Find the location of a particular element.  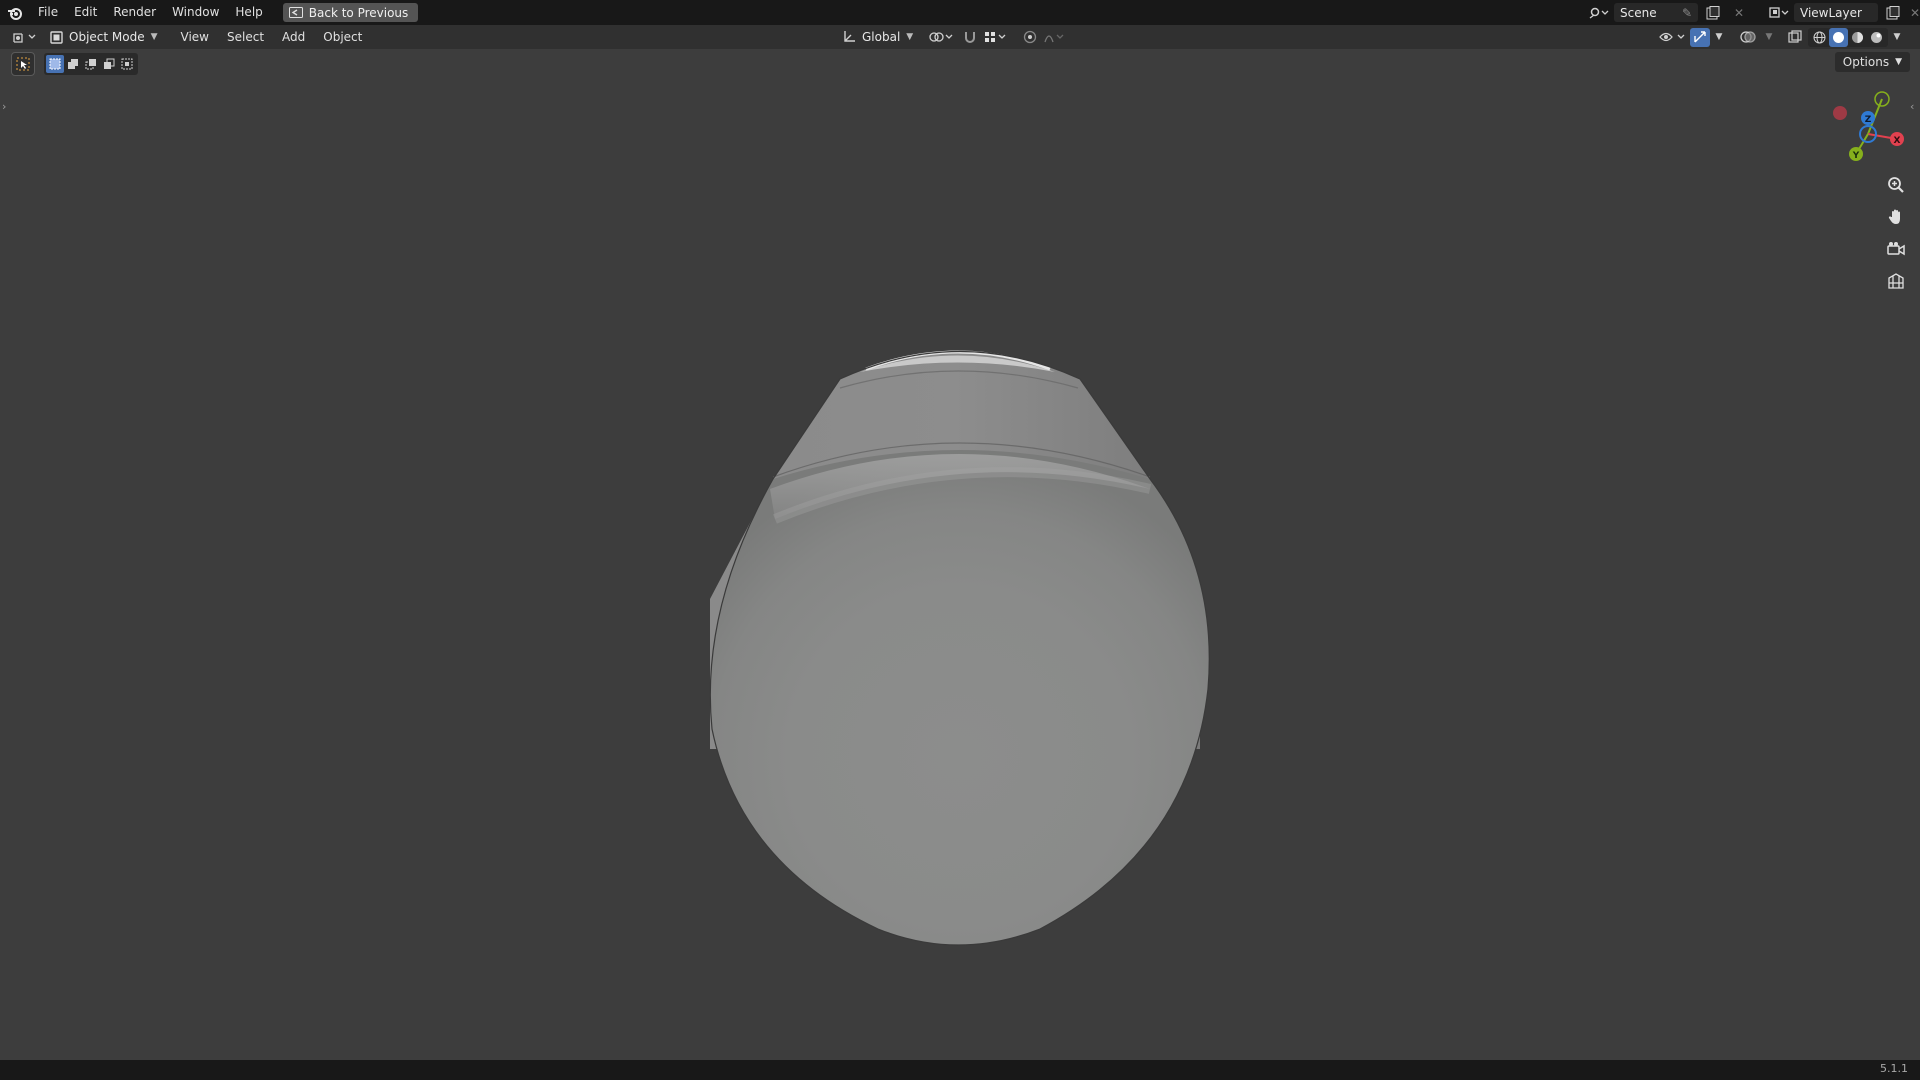

menu-object: Object is located at coordinates (342, 37).